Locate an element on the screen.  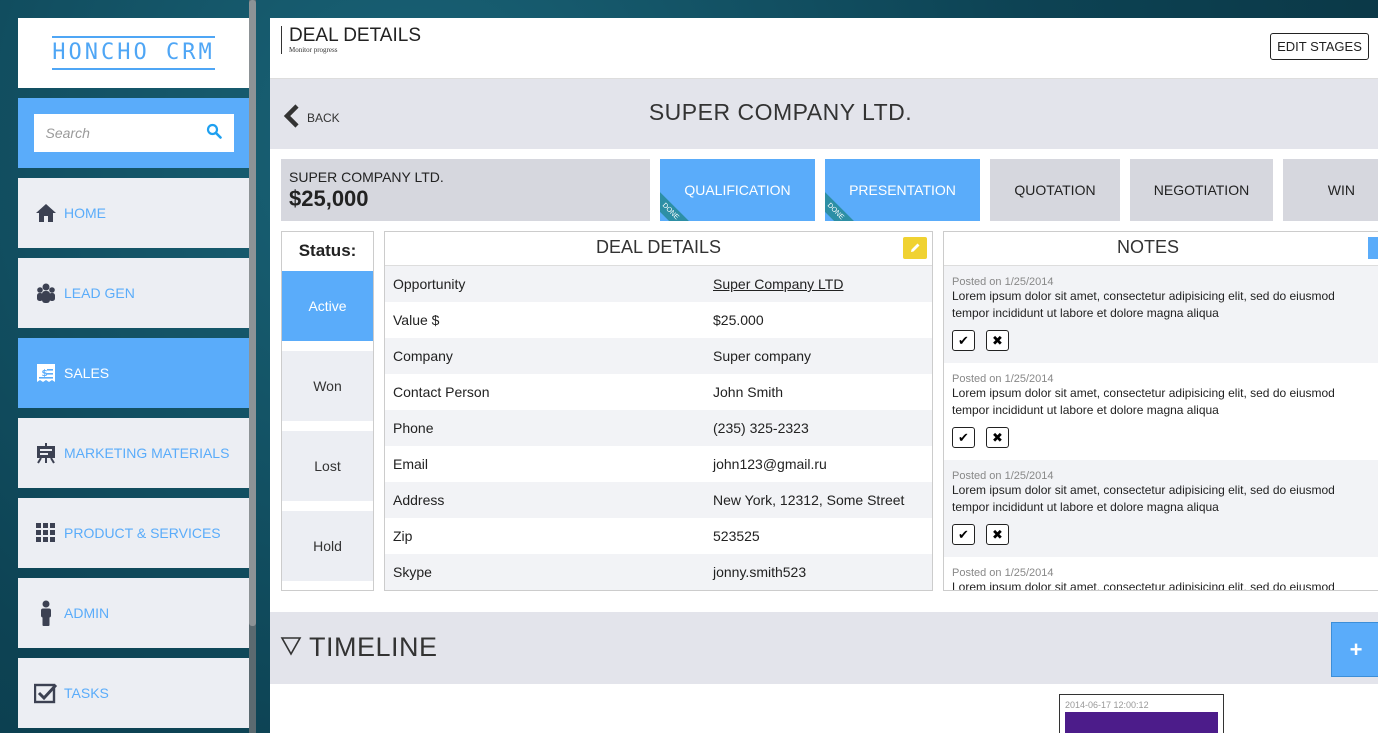
row-key: Email is located at coordinates (411, 464).